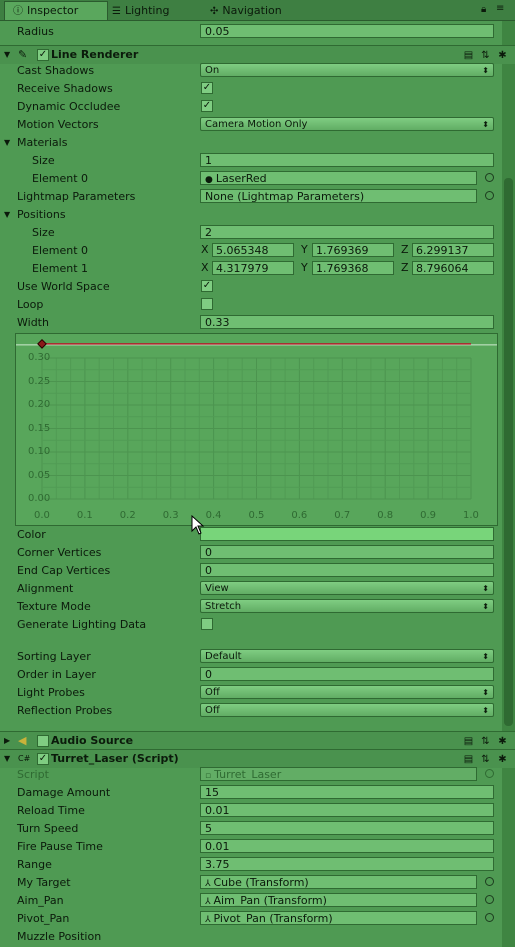 This screenshot has width=515, height=947. I want to click on positions-size-field: 2, so click(347, 232).